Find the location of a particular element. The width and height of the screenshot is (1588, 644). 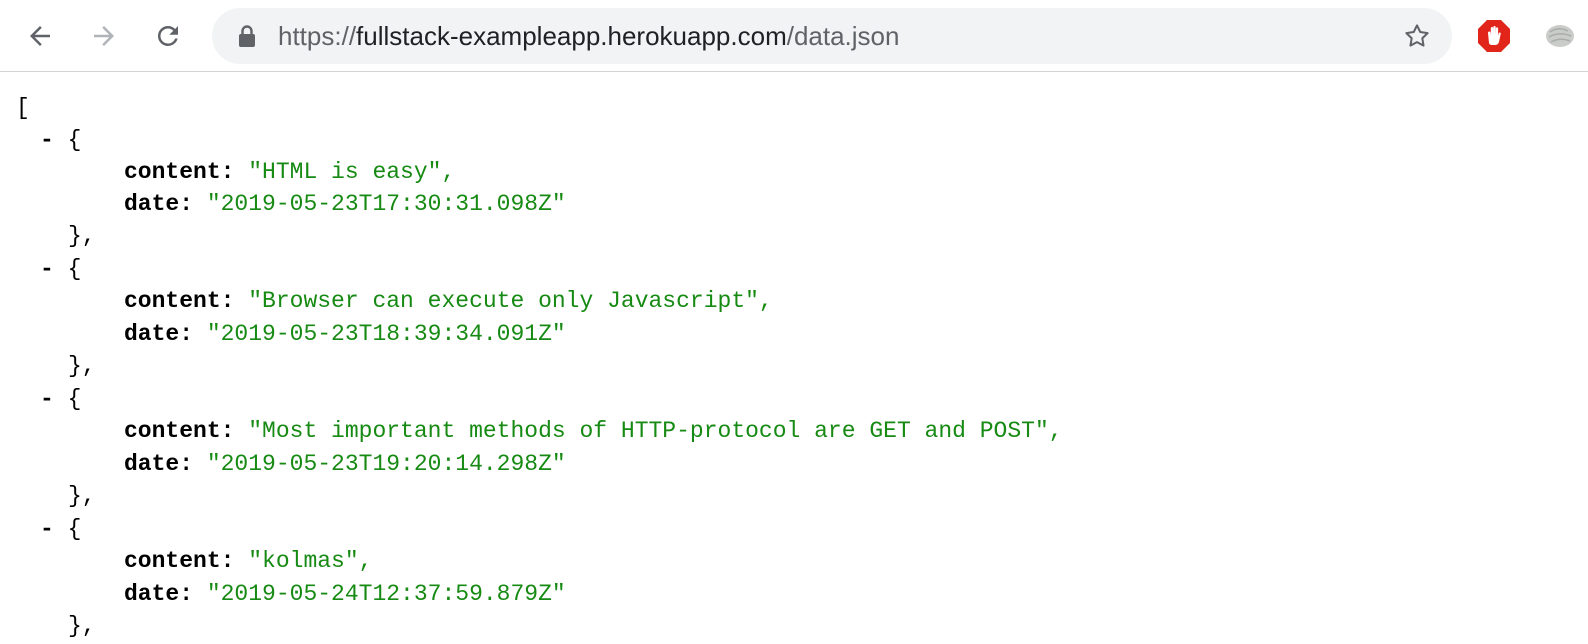

date-line: date: "2019-05-23T17:30:31.098Z" is located at coordinates (345, 204).